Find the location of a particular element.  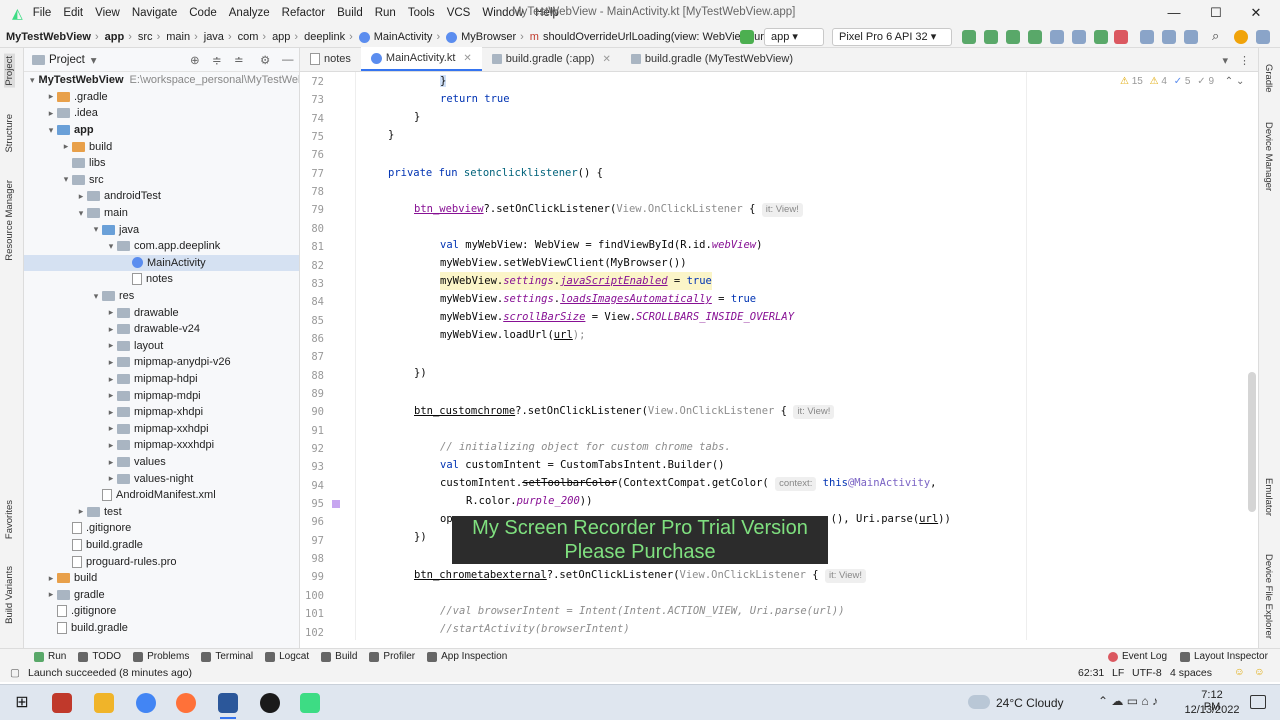

editor-scrollbar is located at coordinates (1252, 442).